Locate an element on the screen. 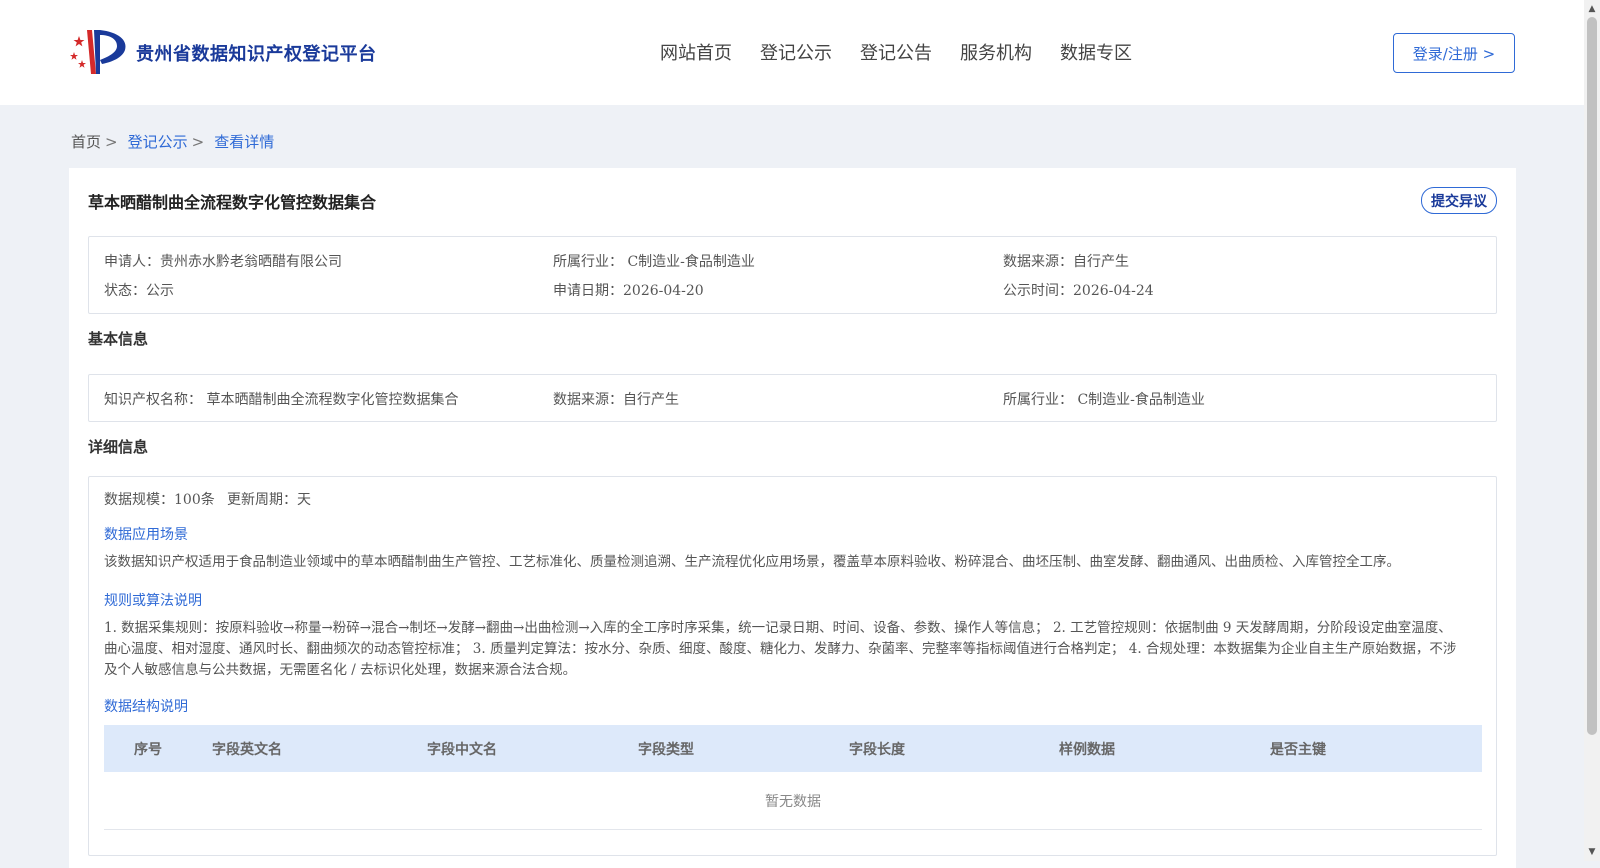 This screenshot has height=868, width=1600. site-name: 贵州省数据知识产权登记平台 is located at coordinates (256, 53).